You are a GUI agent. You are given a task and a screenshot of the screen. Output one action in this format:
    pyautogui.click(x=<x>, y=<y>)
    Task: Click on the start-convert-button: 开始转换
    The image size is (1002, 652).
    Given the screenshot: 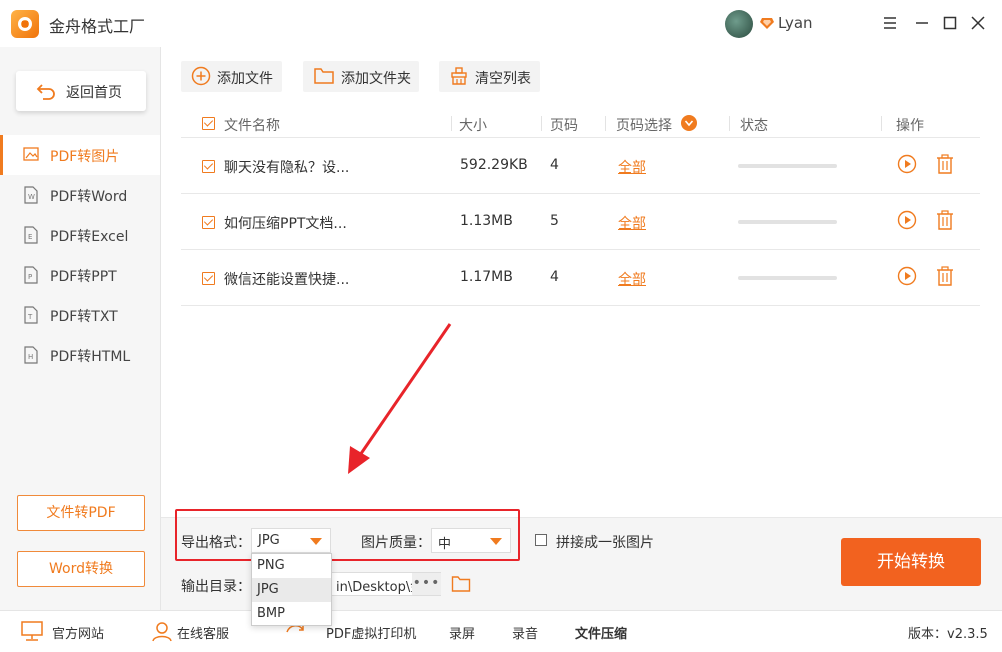 What is the action you would take?
    pyautogui.click(x=911, y=562)
    